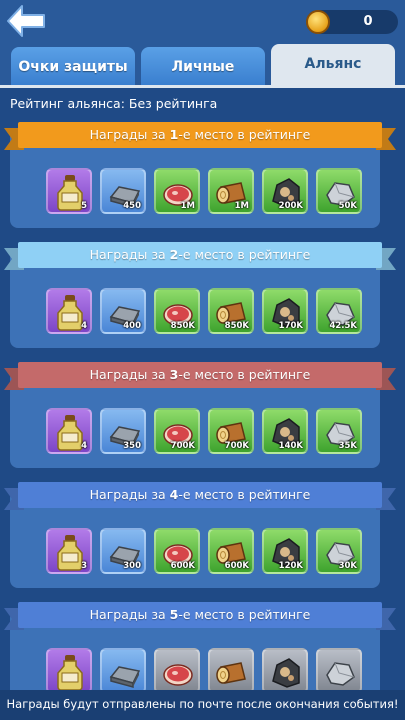  I want to click on reward-items-row: 5 450 1M 1M 200K 50K, so click(202, 191).